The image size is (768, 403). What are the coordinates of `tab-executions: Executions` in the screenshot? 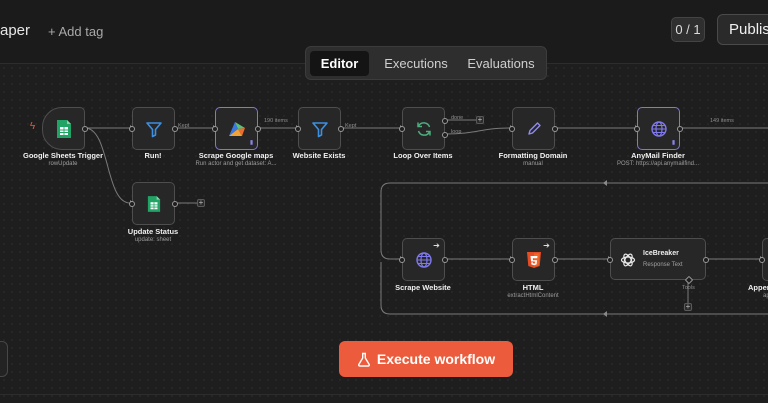 It's located at (416, 63).